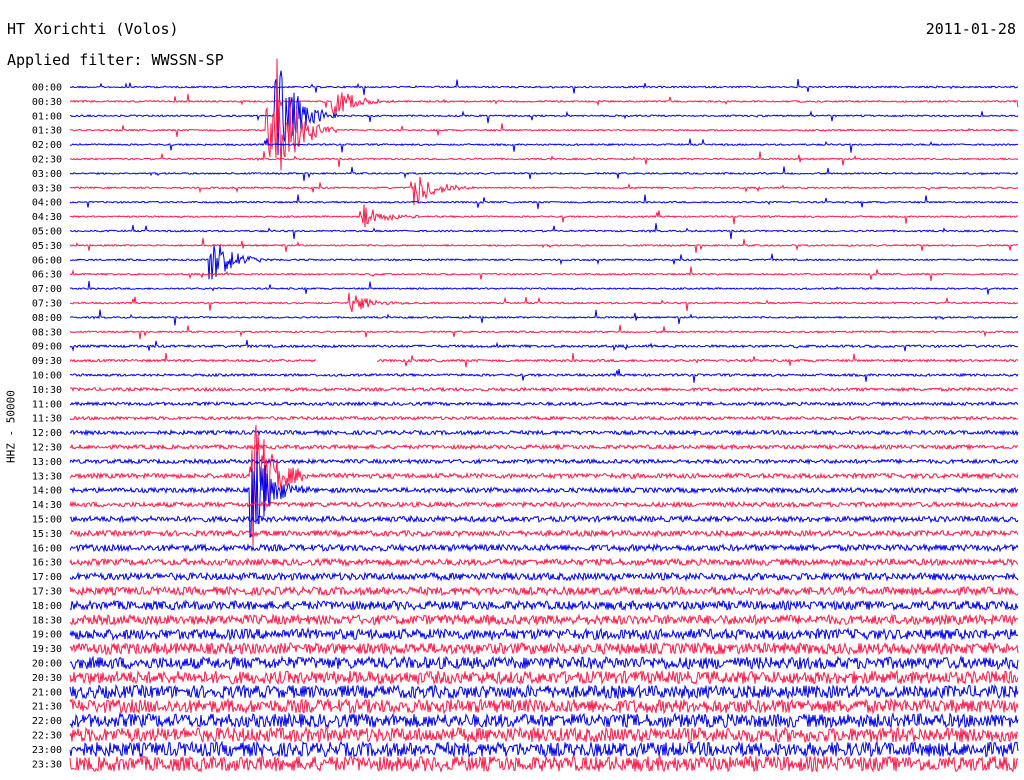 This screenshot has width=1024, height=780. What do you see at coordinates (47, 203) in the screenshot?
I see `time-tick-label: 04:00` at bounding box center [47, 203].